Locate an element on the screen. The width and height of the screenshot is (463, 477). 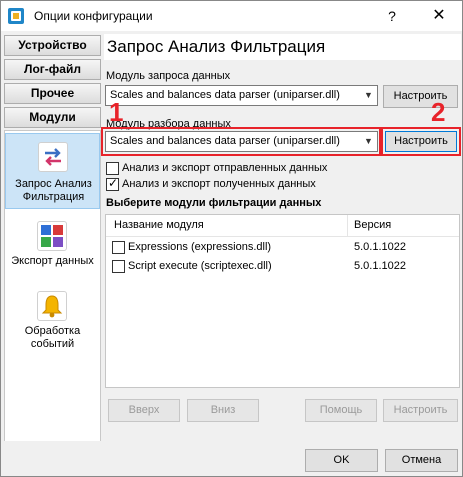
annotation-marker-1: 1 is located at coordinates (116, 112).